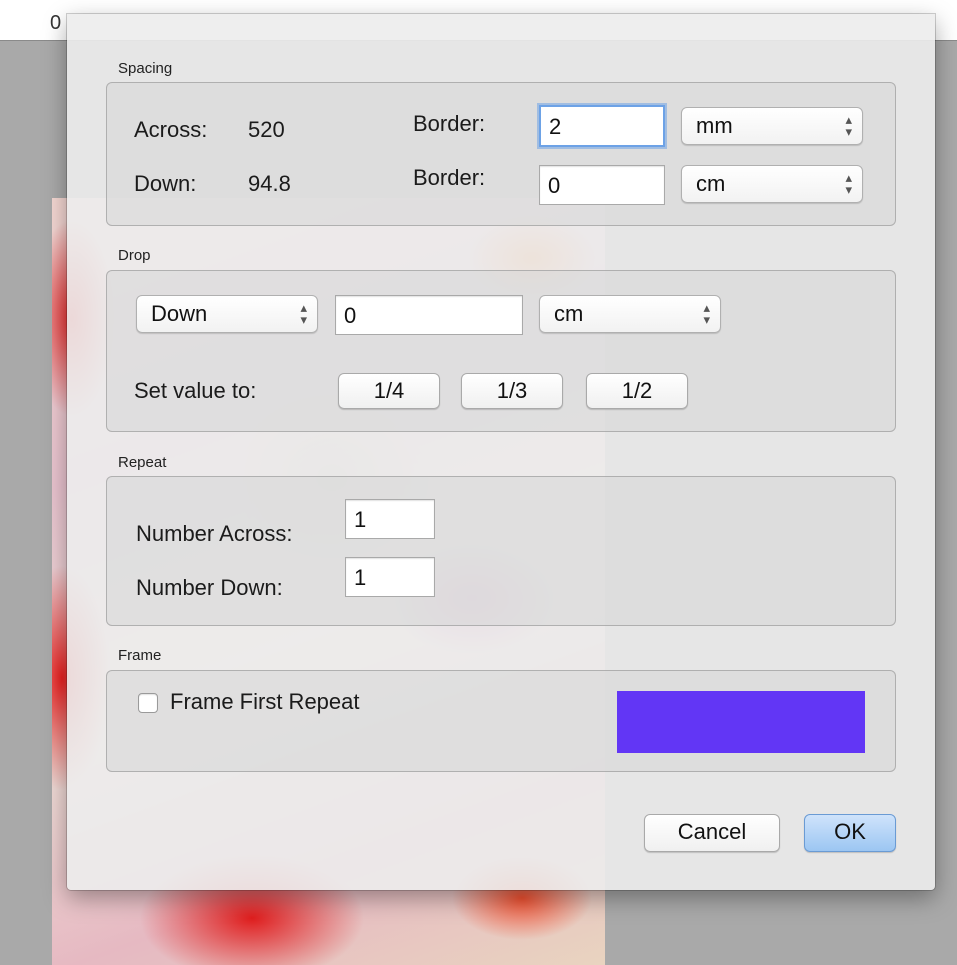  I want to click on frame-first-repeat-checkbox, so click(148, 703).